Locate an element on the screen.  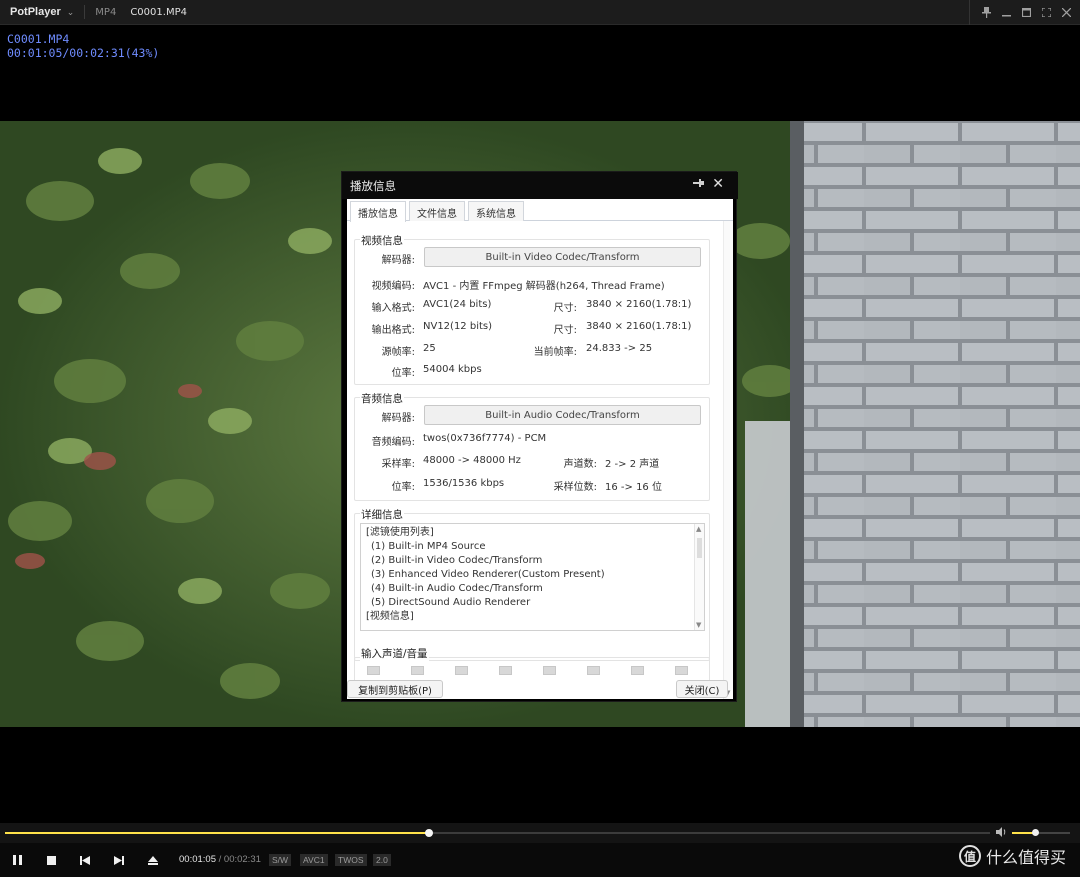
input-size-value: 3840 × 2160(1.78:1) is located at coordinates (639, 304).